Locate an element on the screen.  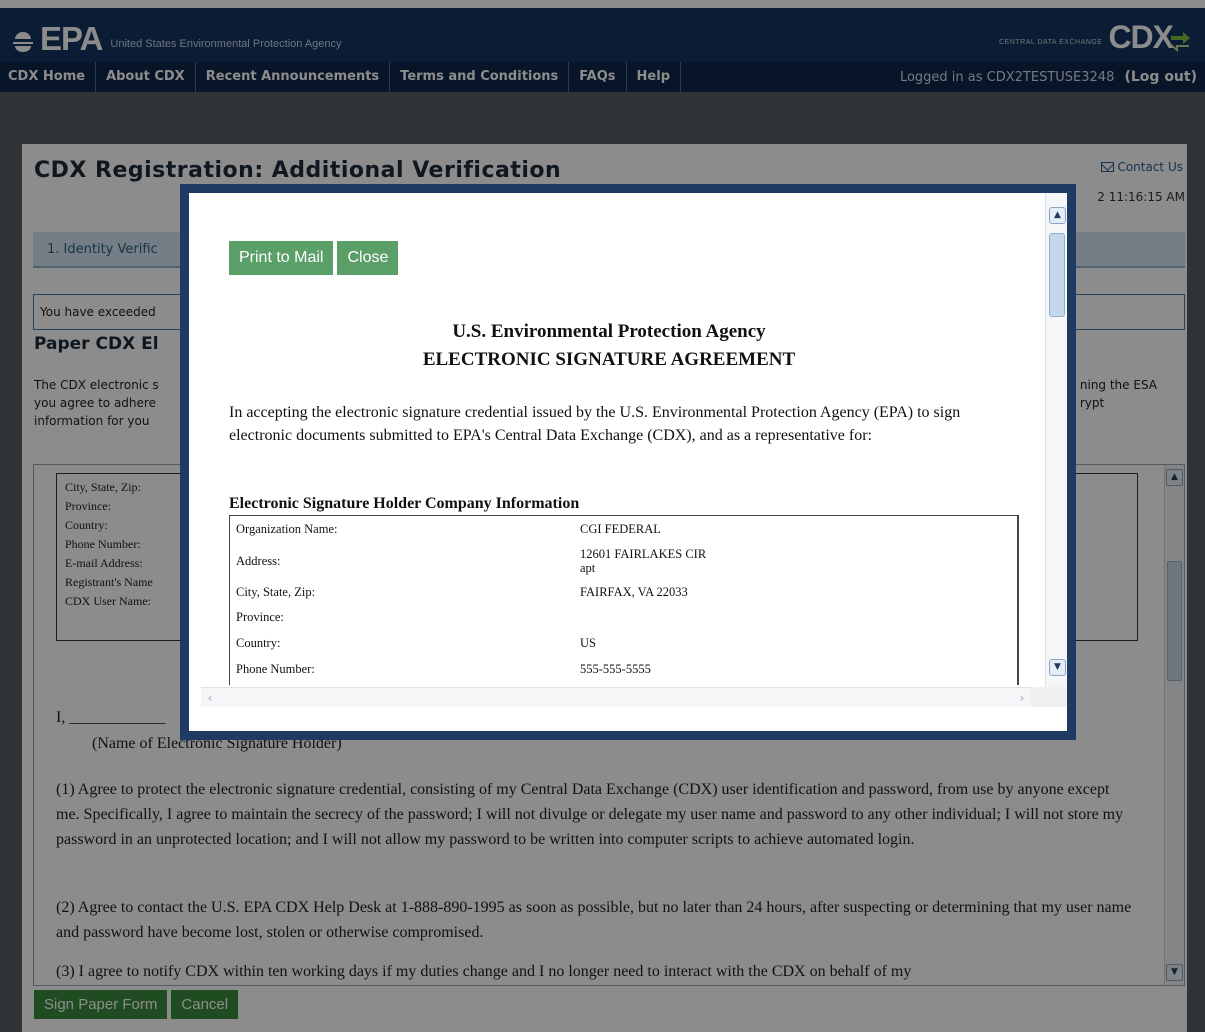
row-value: FAIRFAX, VA 22033 is located at coordinates (634, 592).